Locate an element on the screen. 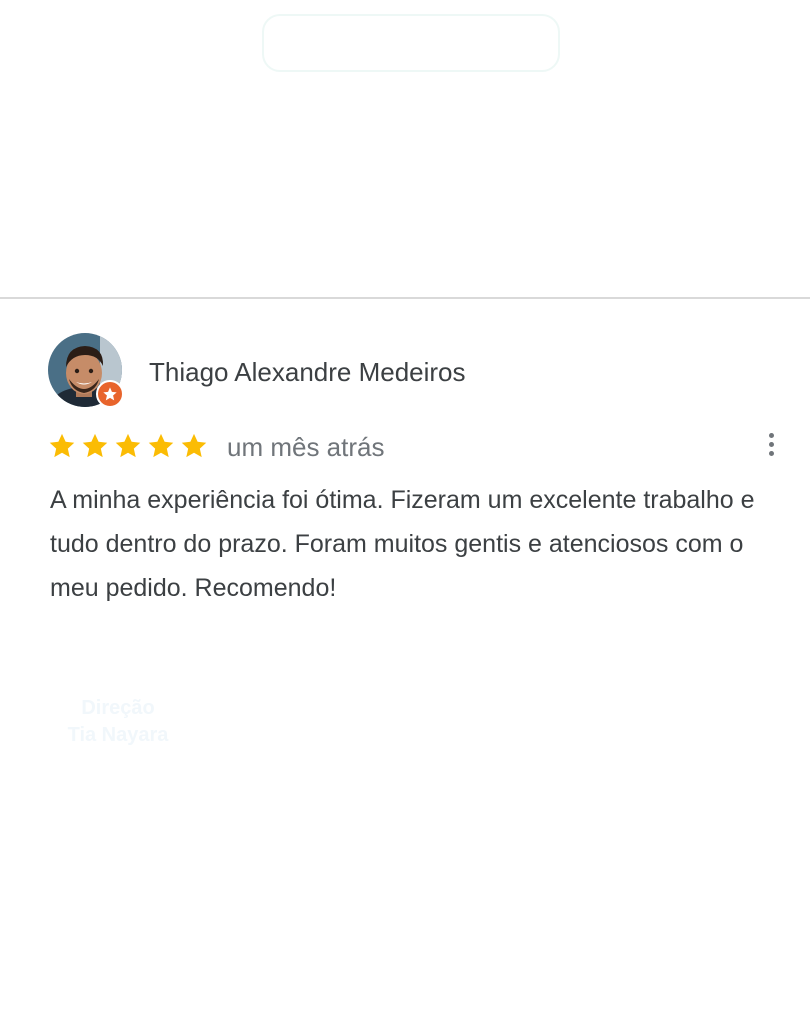  faint-caption: Direção Tia Nayara is located at coordinates (118, 722).